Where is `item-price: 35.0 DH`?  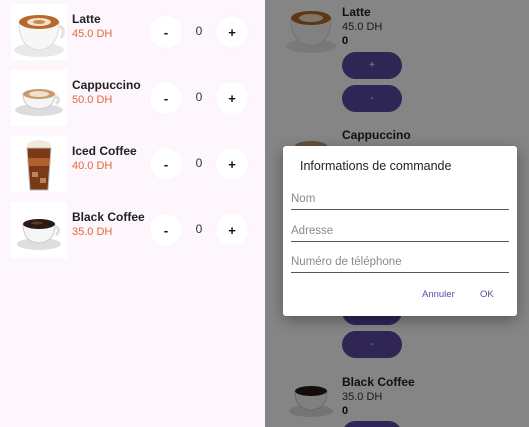 item-price: 35.0 DH is located at coordinates (92, 232).